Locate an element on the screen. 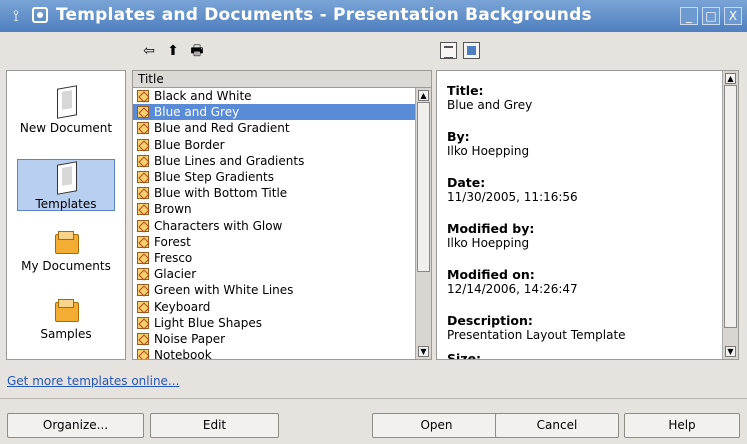  back-icon: ⇦ is located at coordinates (149, 51).